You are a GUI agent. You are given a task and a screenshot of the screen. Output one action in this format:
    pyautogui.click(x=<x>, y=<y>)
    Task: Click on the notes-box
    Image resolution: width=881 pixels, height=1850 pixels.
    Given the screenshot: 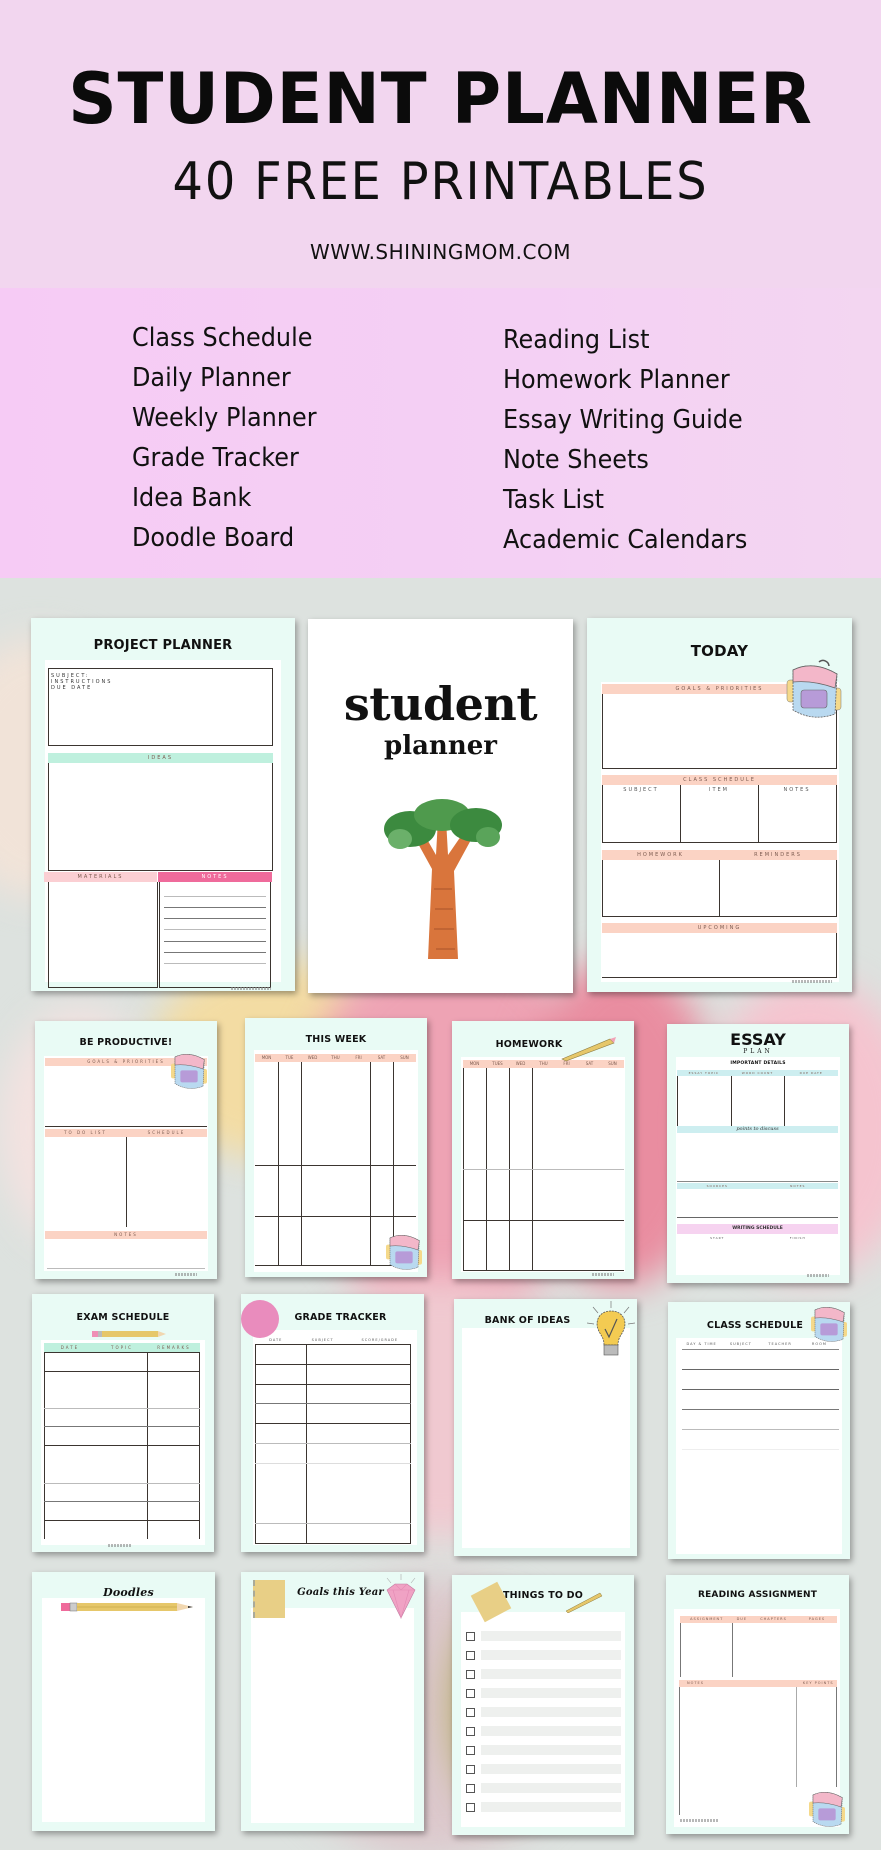 What is the action you would take?
    pyautogui.click(x=215, y=935)
    